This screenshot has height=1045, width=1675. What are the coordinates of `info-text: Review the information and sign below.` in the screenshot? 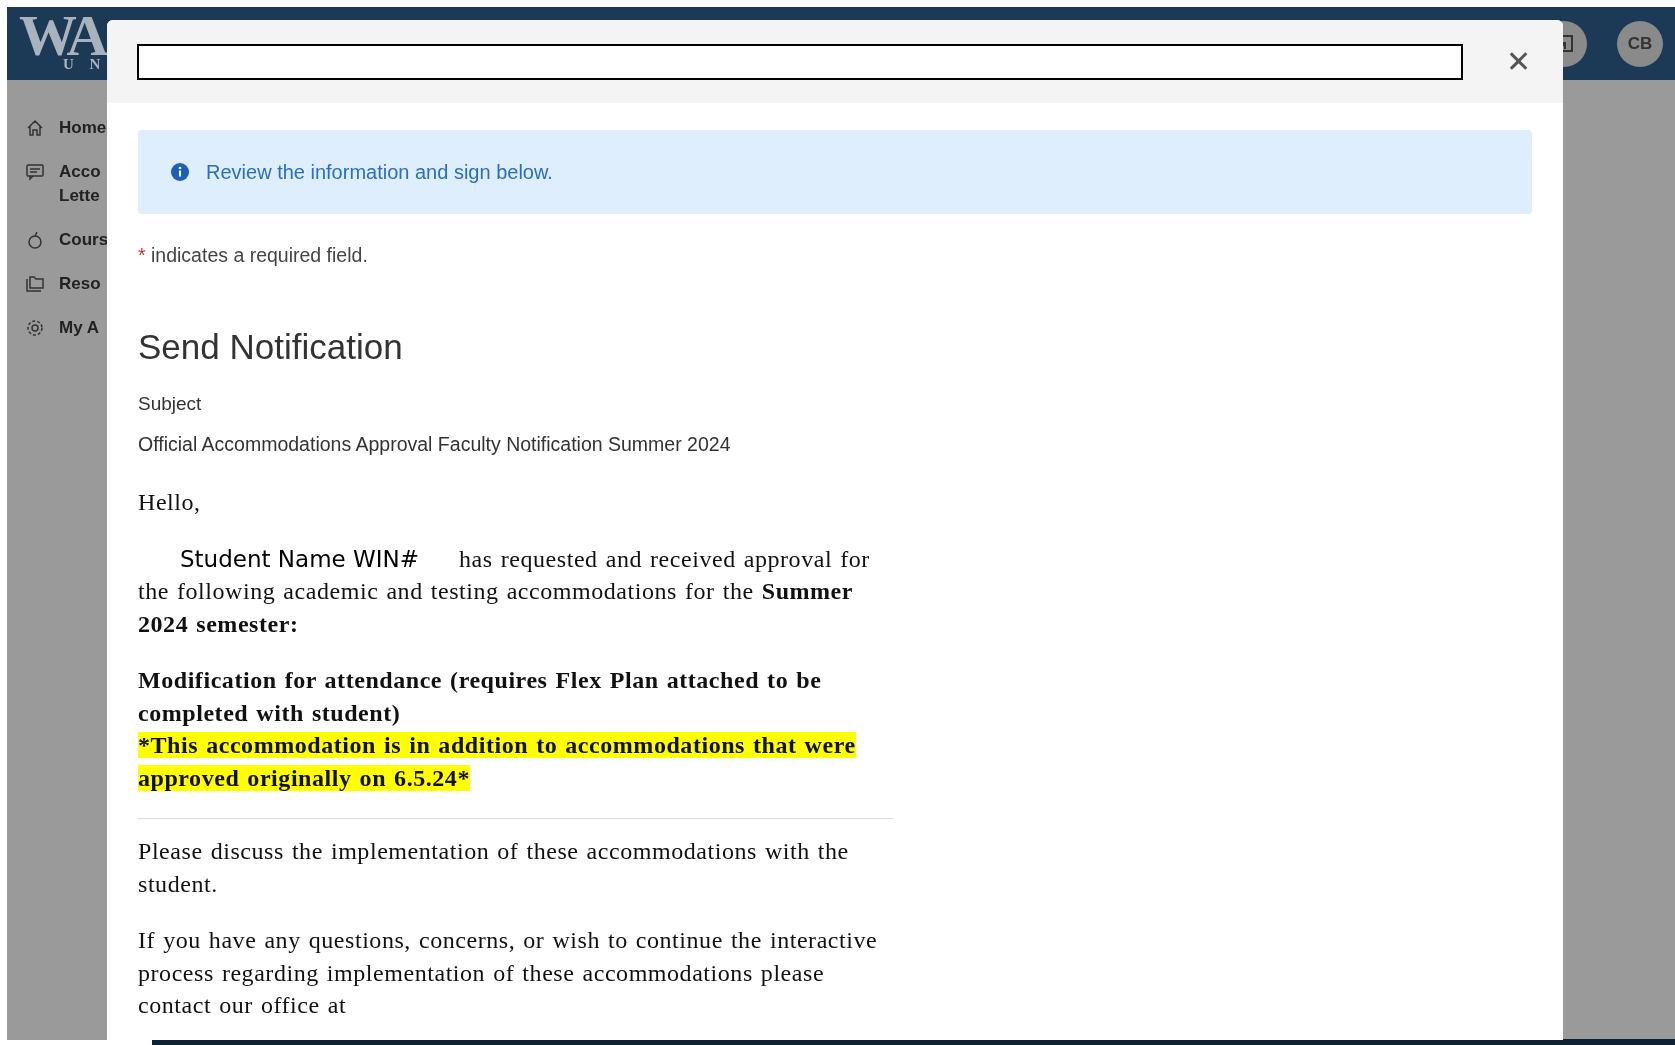 It's located at (379, 172).